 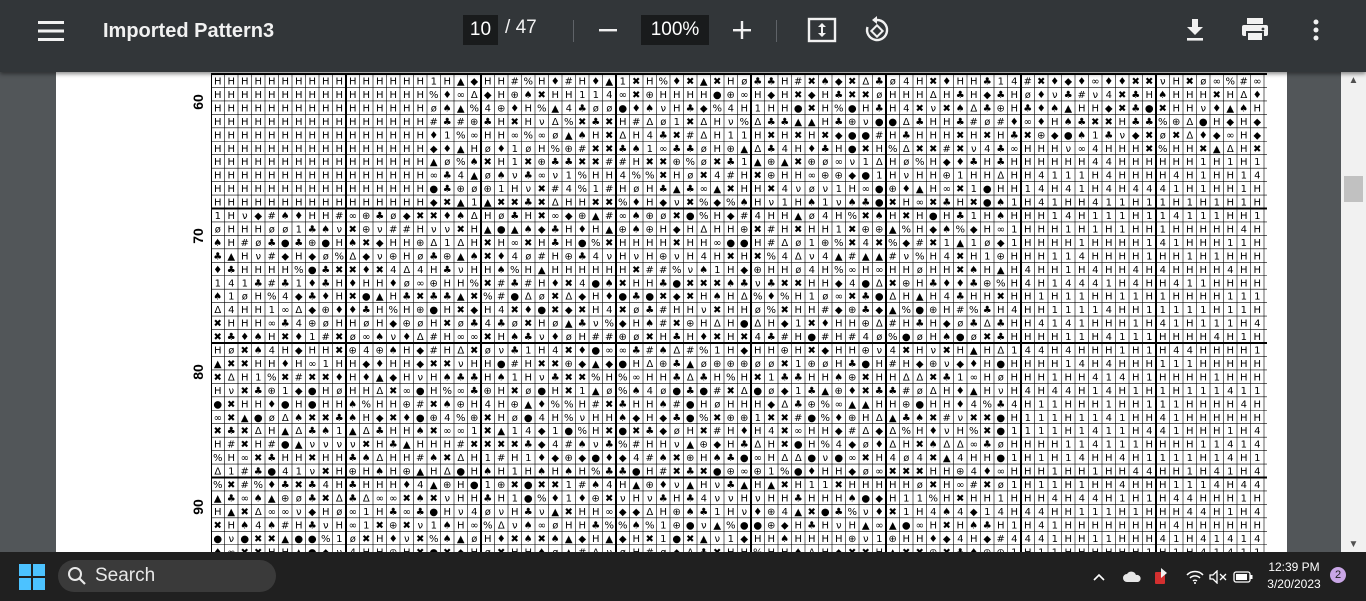 What do you see at coordinates (555, 525) in the screenshot?
I see `svg-text: ø` at bounding box center [555, 525].